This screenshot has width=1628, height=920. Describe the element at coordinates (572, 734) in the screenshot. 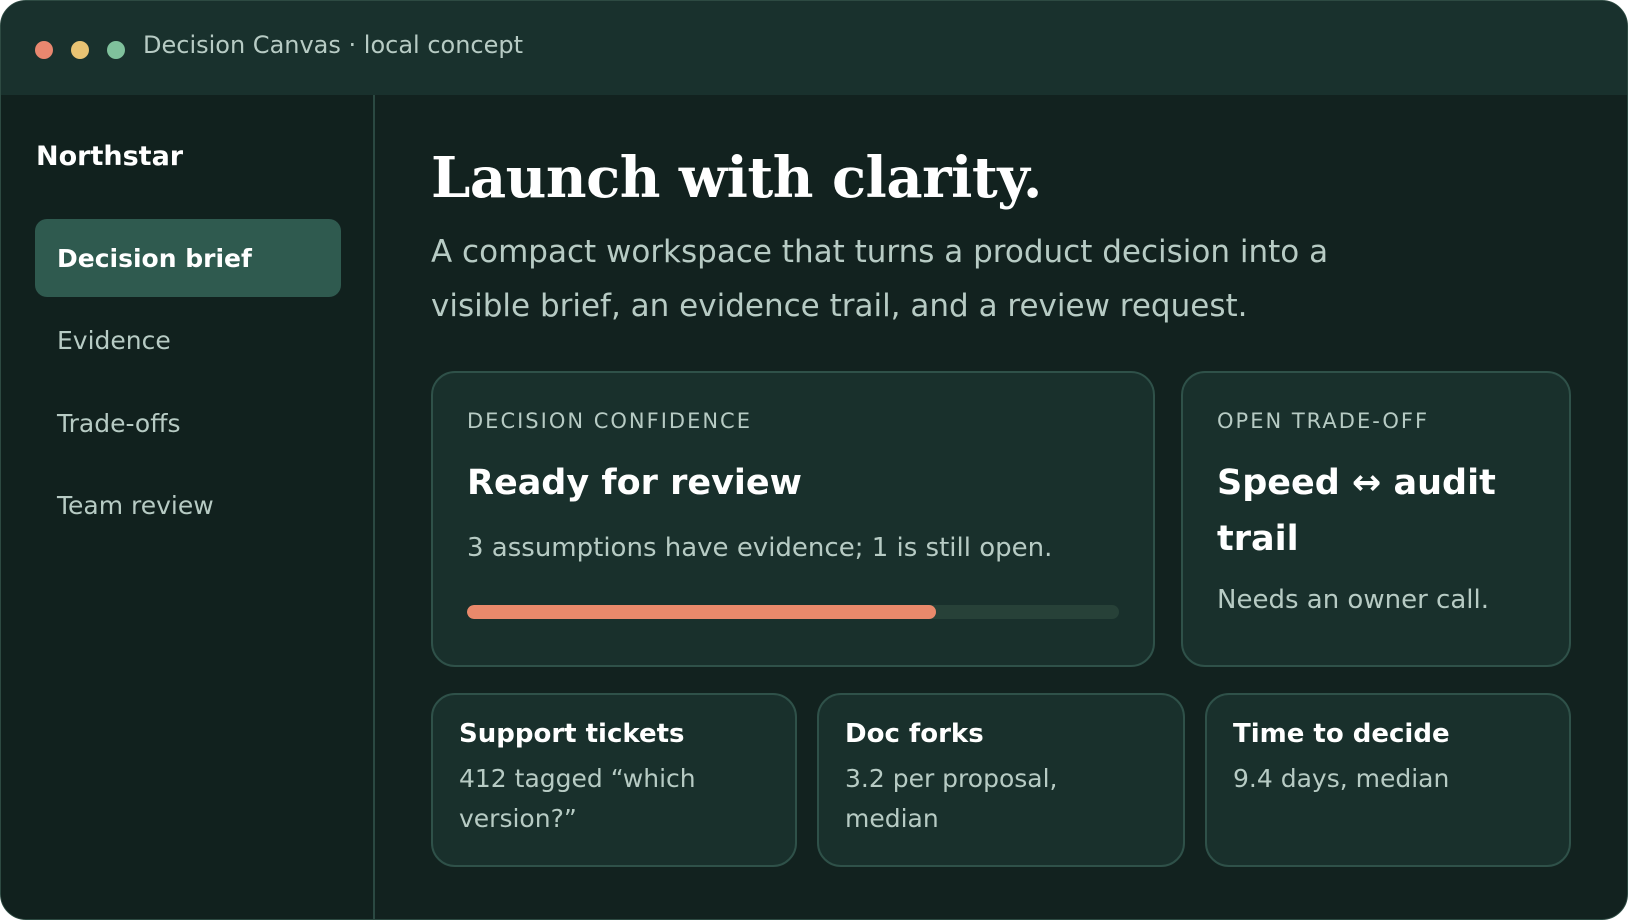

I see `metric-title: Support tickets` at that location.